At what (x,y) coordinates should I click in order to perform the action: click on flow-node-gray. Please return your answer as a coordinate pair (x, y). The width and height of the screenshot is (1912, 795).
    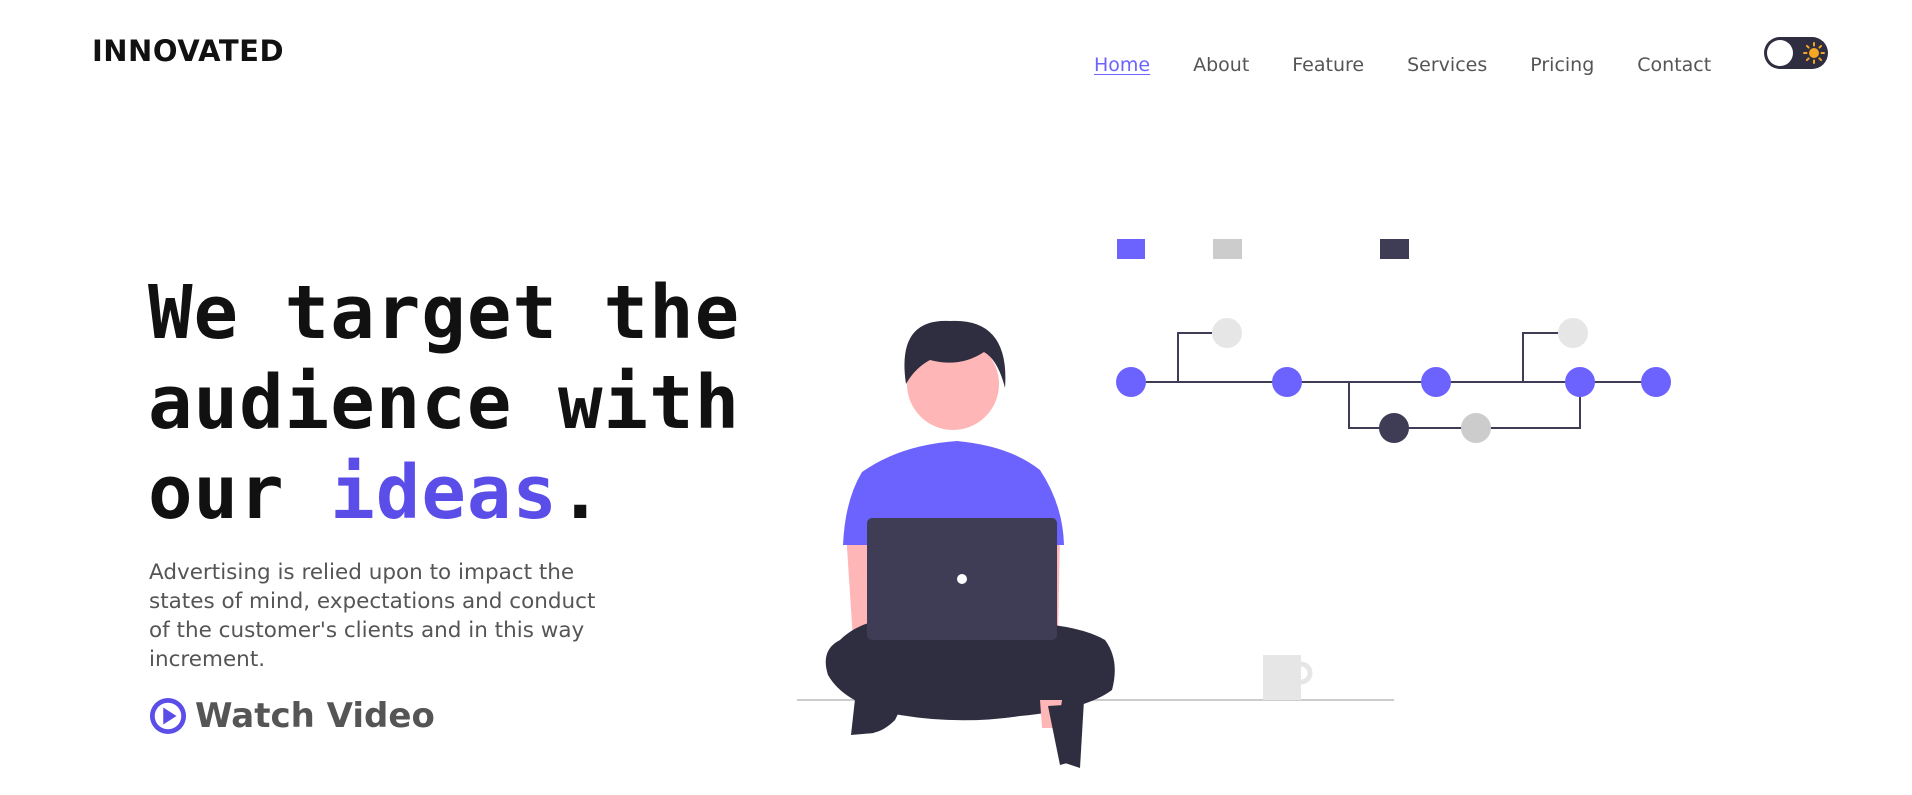
    Looking at the image, I should click on (1476, 428).